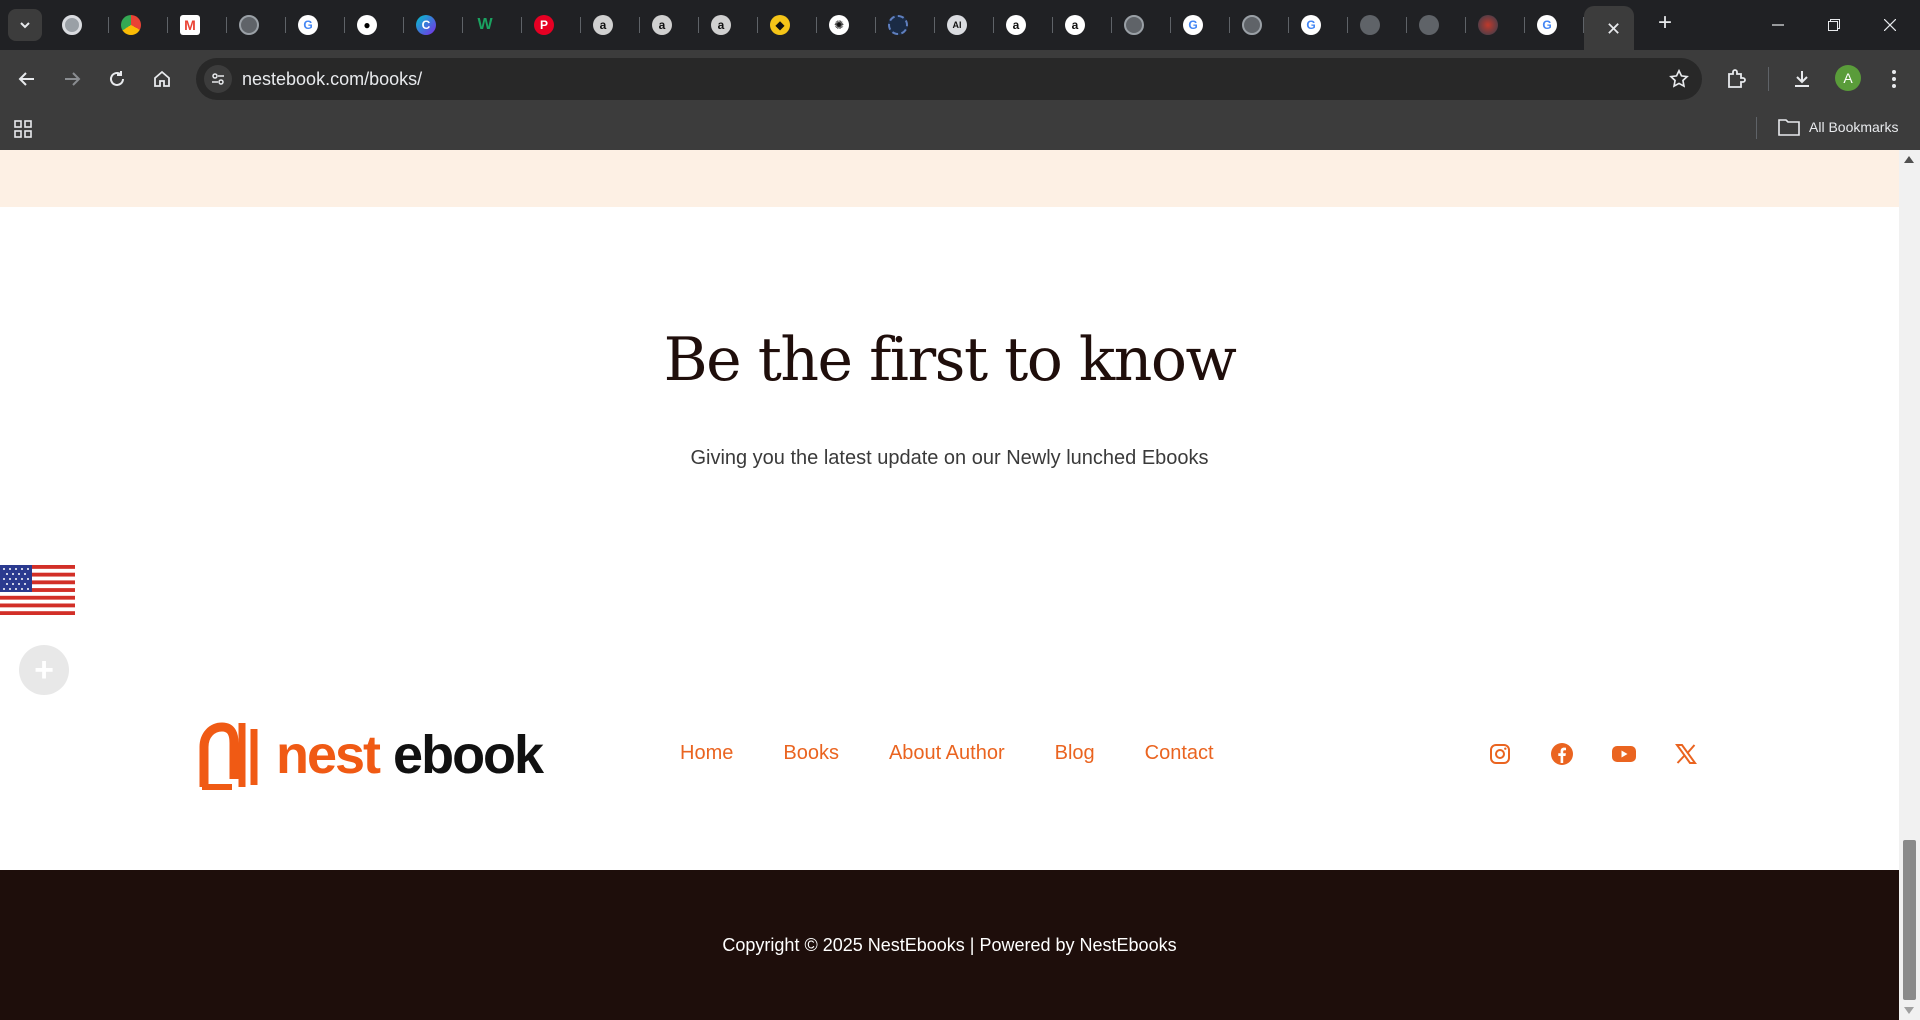  Describe the element at coordinates (957, 25) in the screenshot. I see `ai-icon: AI` at that location.